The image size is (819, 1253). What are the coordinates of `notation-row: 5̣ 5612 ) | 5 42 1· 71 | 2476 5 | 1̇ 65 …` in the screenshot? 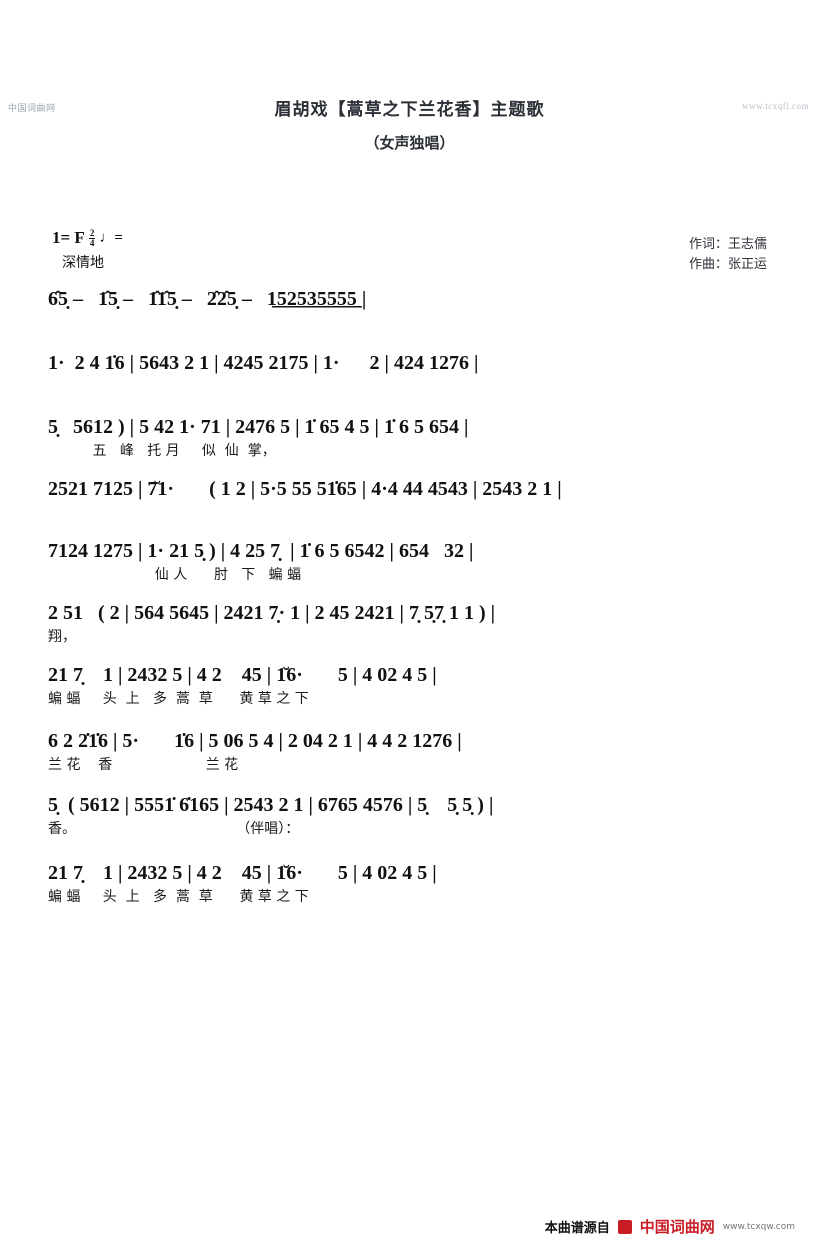 It's located at (258, 427).